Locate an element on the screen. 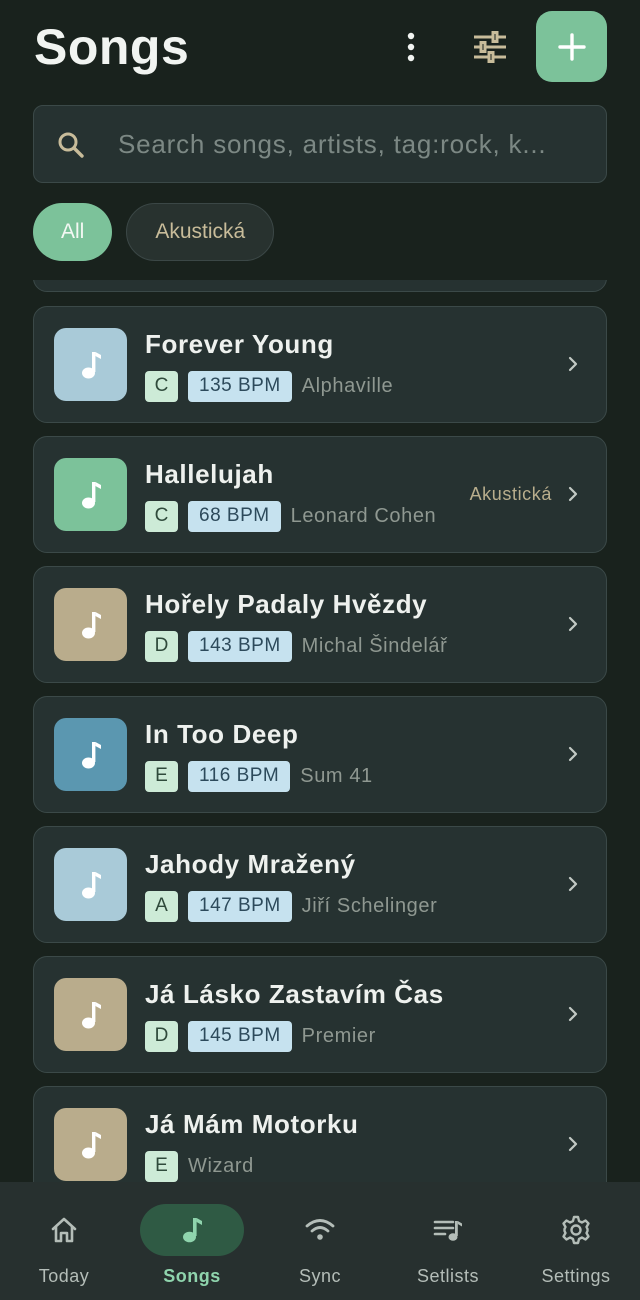 The width and height of the screenshot is (640, 1300). nav-item-setlists: Setlists is located at coordinates (448, 1241).